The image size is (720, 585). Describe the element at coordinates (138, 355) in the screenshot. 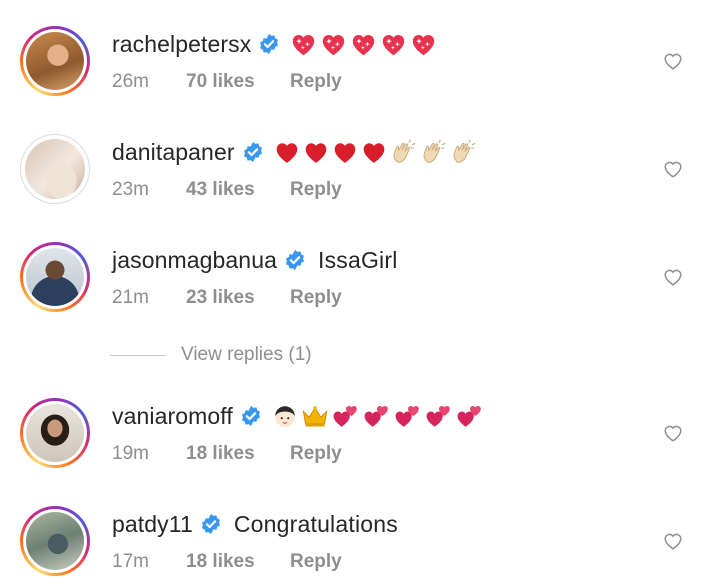

I see `view-replies-divider` at that location.